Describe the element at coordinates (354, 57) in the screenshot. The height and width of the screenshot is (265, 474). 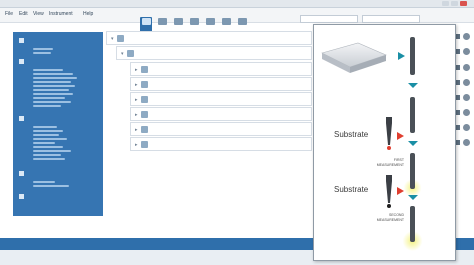
I see `microplate-icon` at that location.